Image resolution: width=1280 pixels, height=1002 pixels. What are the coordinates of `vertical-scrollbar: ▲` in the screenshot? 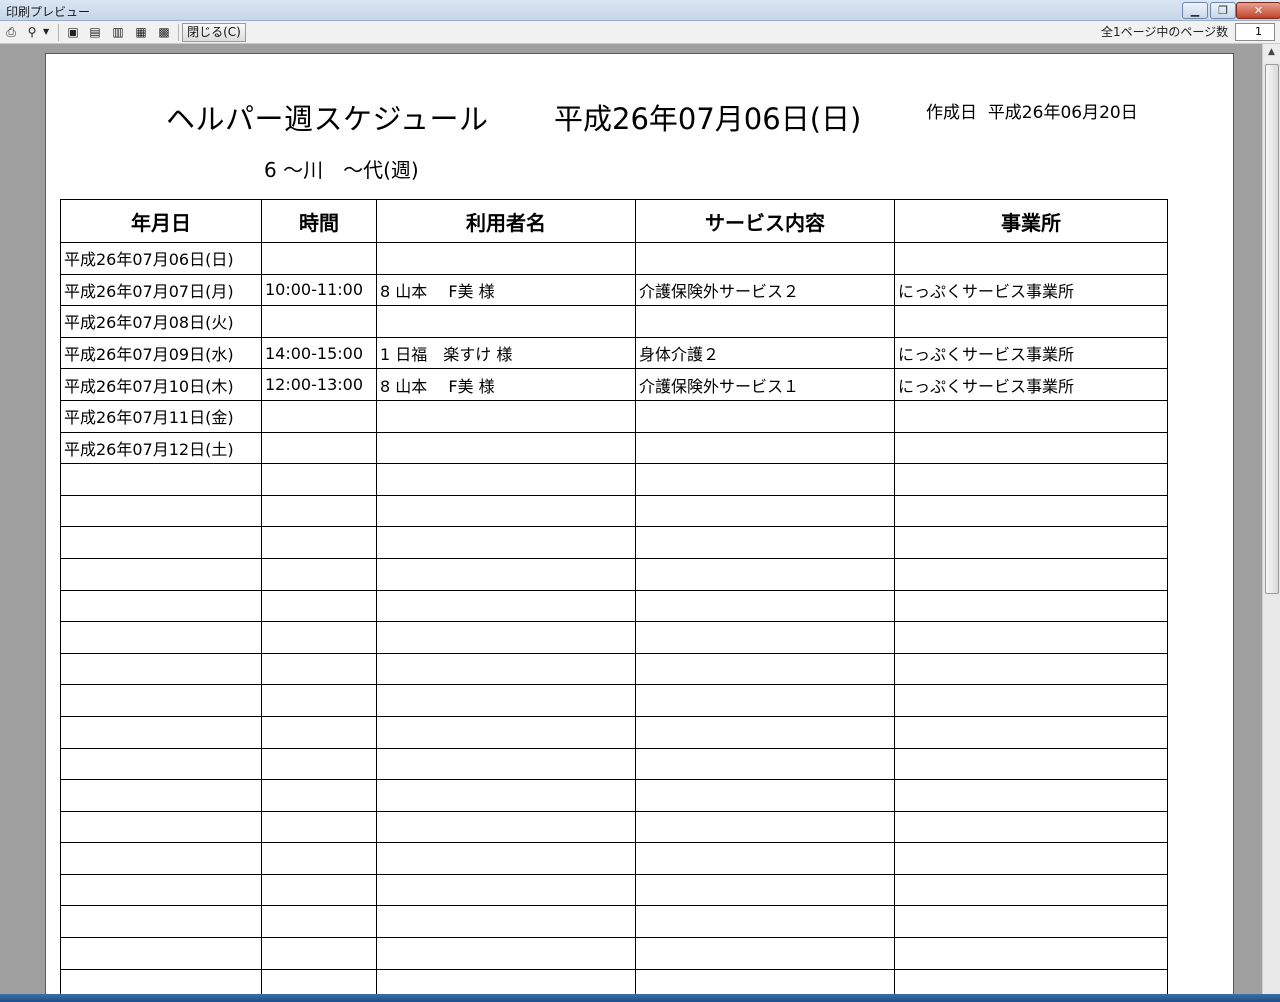 It's located at (1271, 519).